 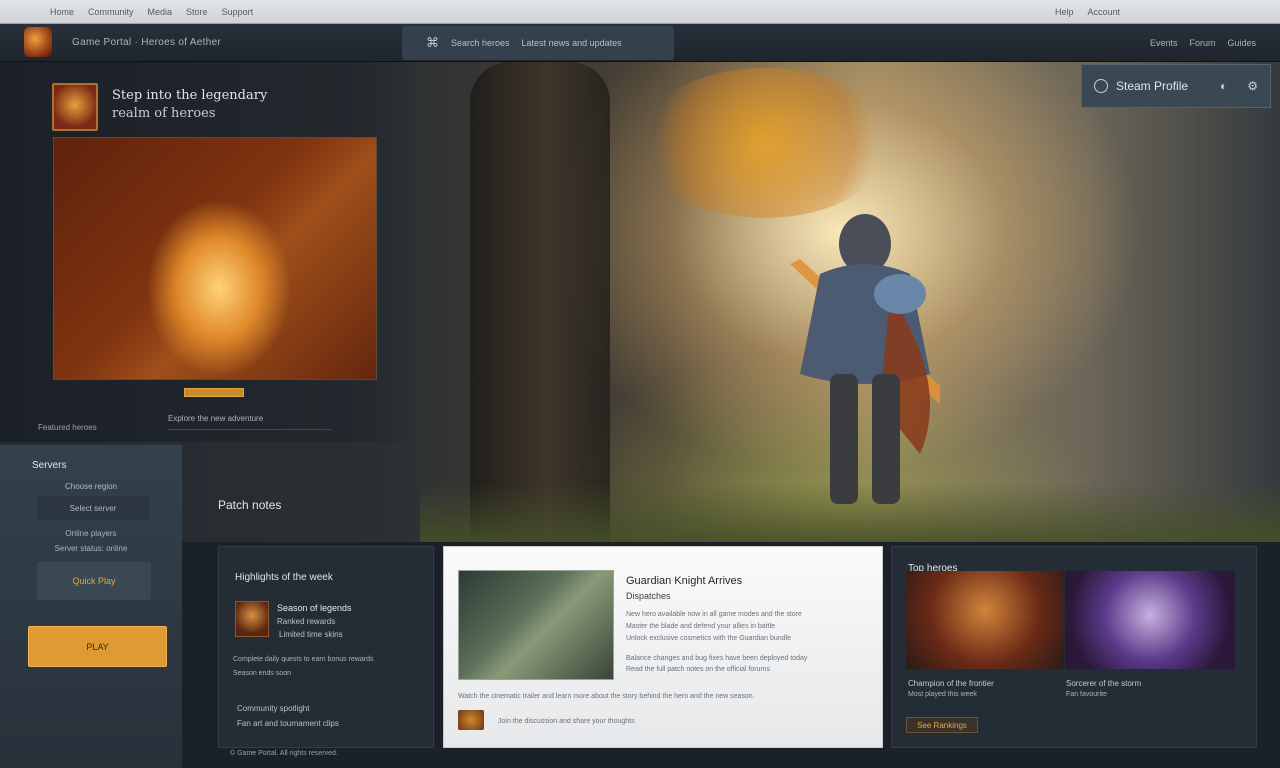 I want to click on gamepad-icon: ⌘, so click(x=432, y=42).